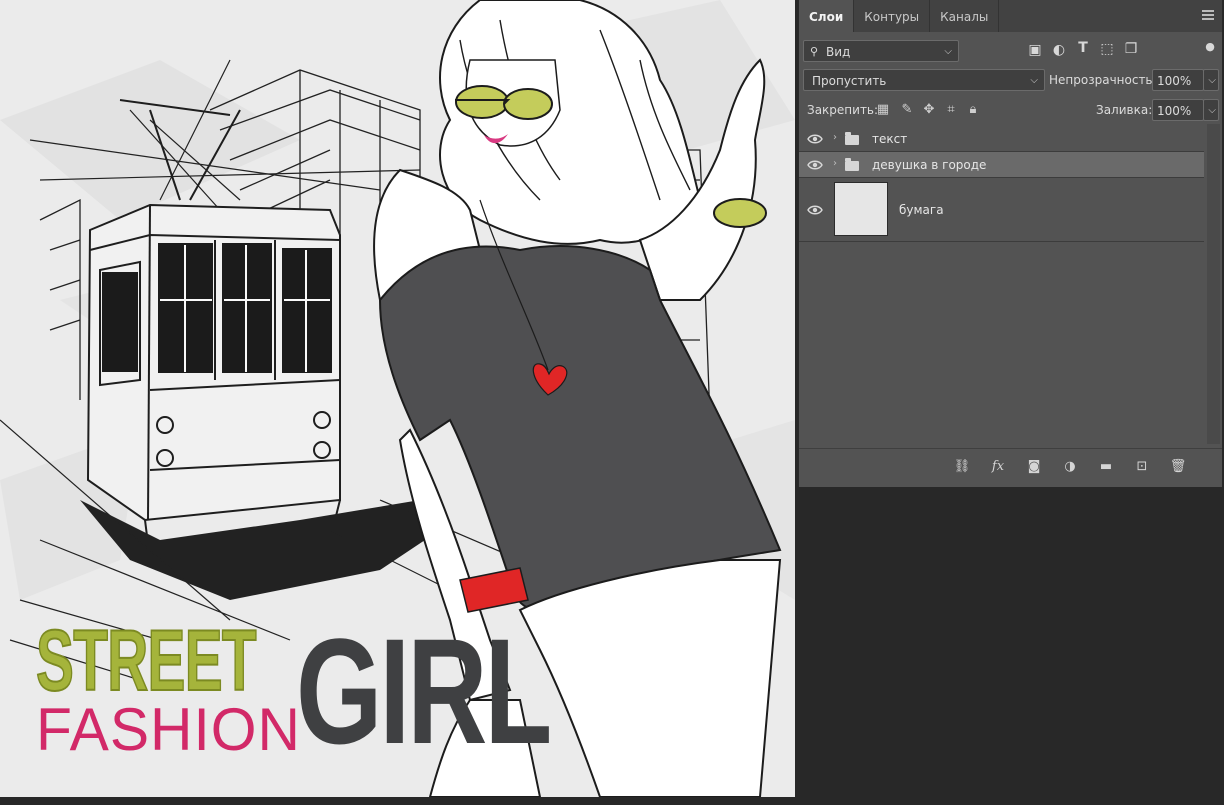 This screenshot has width=1224, height=805. I want to click on search-icon: ⚲, so click(814, 51).